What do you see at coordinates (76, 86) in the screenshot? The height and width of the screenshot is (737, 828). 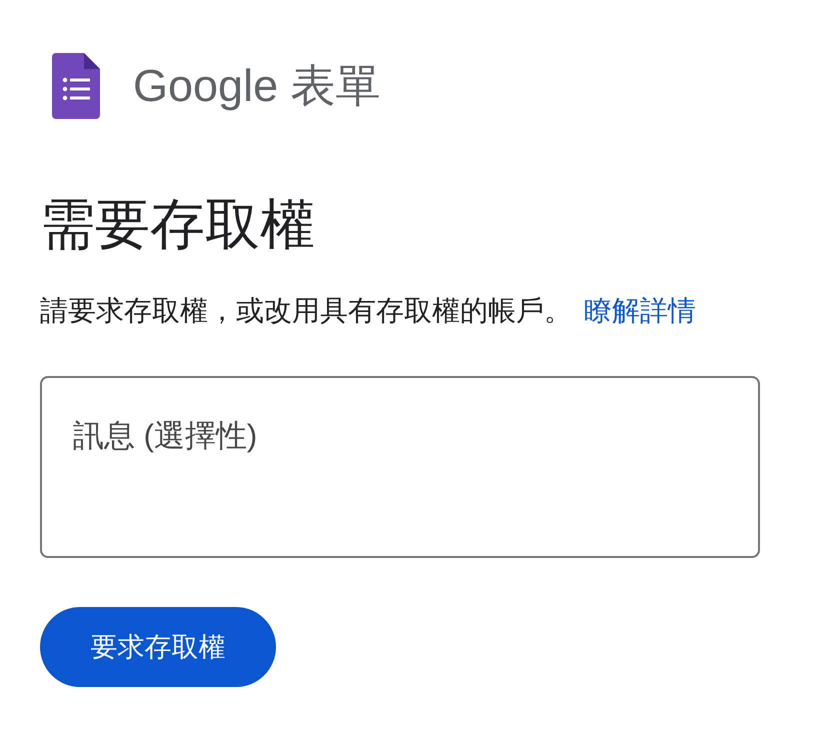 I see `document-list-icon` at bounding box center [76, 86].